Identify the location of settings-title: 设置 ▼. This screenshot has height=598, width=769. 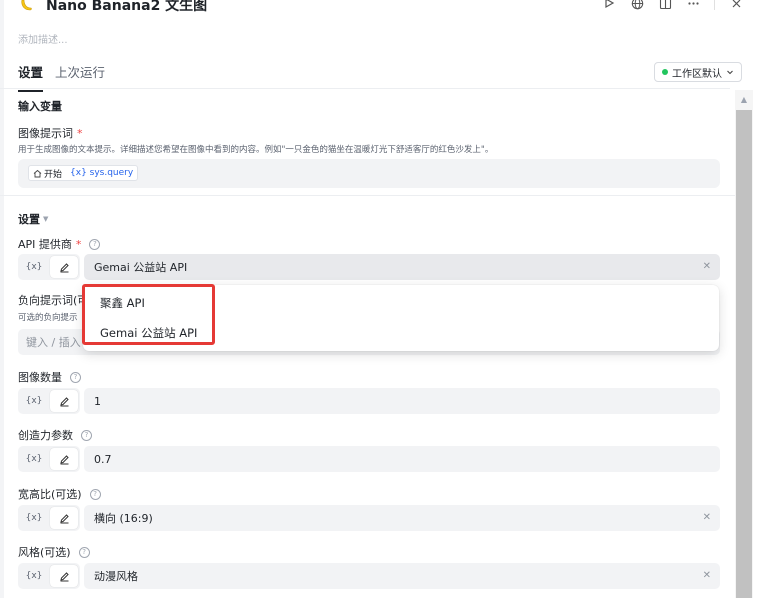
(33, 219).